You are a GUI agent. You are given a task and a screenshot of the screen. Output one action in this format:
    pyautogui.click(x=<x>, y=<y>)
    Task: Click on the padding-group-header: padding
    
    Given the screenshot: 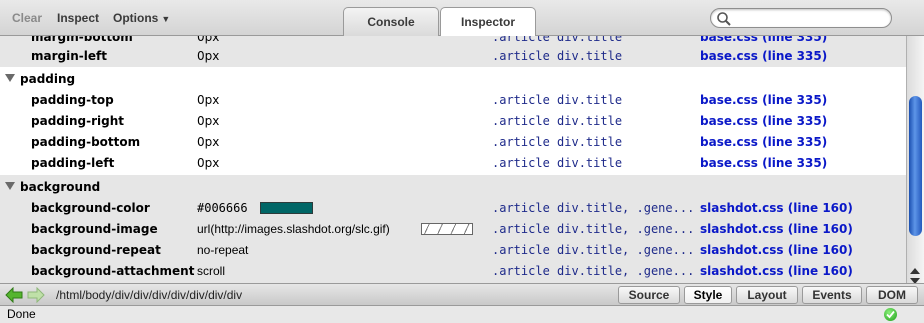 What is the action you would take?
    pyautogui.click(x=453, y=79)
    